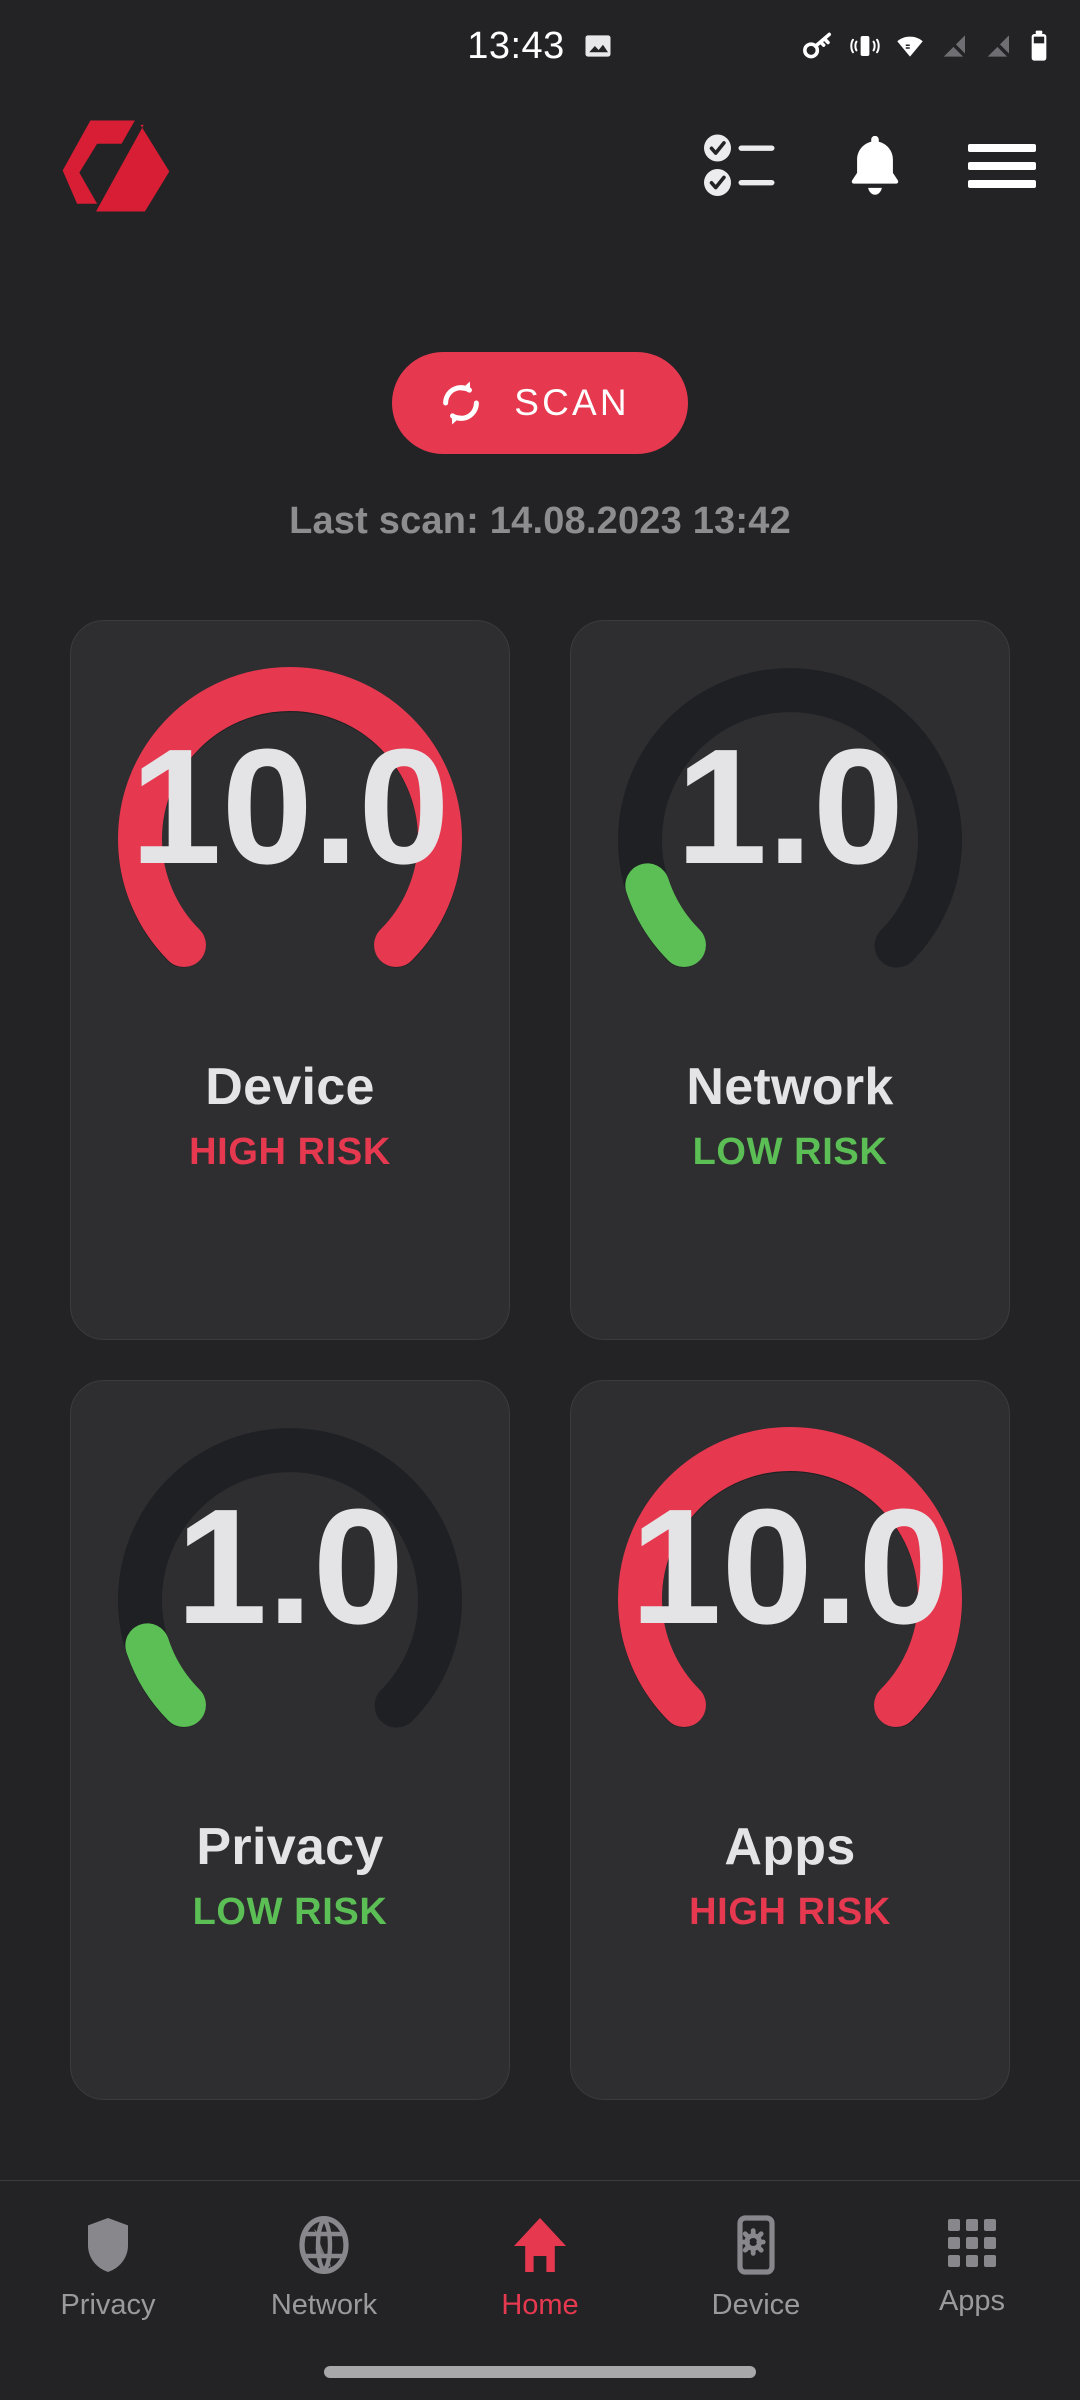 This screenshot has height=2400, width=1080. What do you see at coordinates (540, 2372) in the screenshot?
I see `gesture-bar` at bounding box center [540, 2372].